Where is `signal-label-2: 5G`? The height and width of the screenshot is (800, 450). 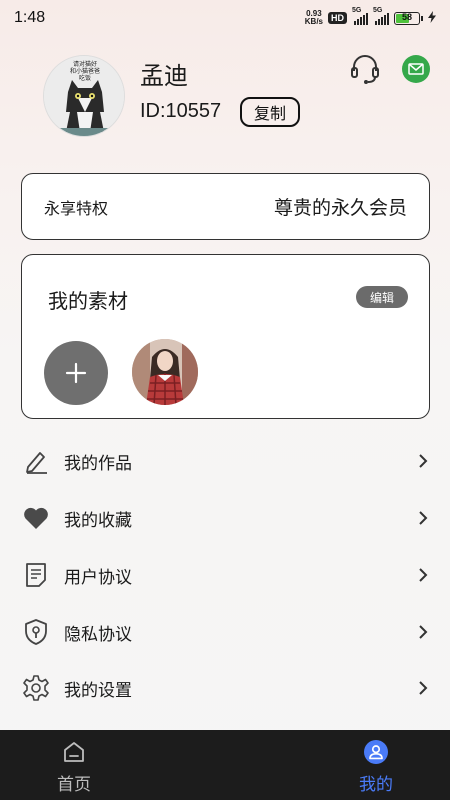 signal-label-2: 5G is located at coordinates (378, 10).